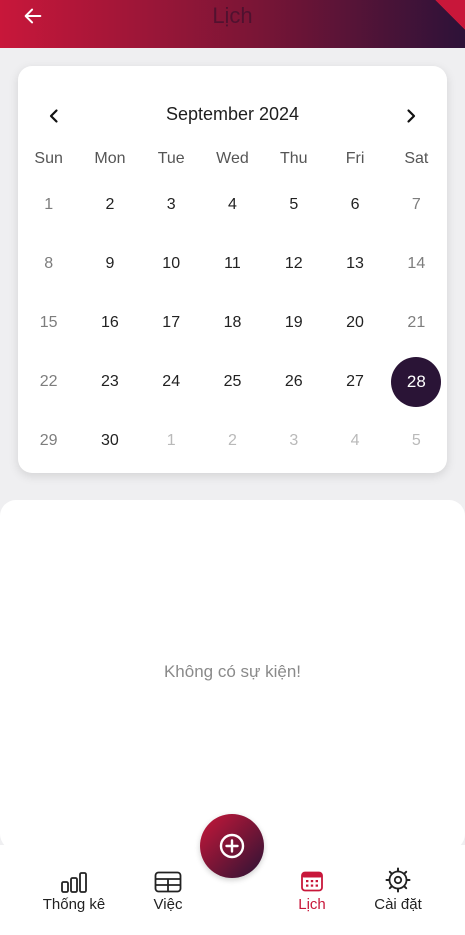  What do you see at coordinates (110, 323) in the screenshot?
I see `day-number: 16` at bounding box center [110, 323].